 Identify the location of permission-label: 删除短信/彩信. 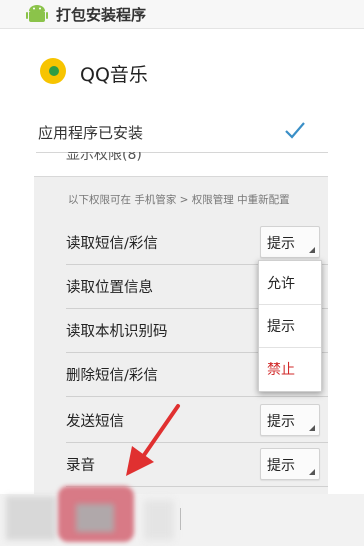
(112, 376).